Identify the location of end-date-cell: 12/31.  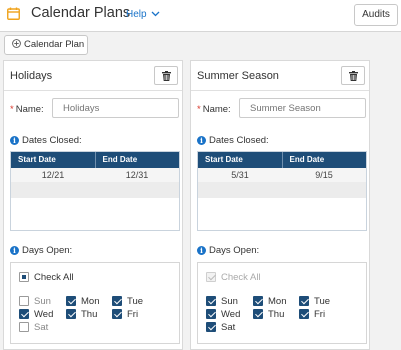
(137, 175).